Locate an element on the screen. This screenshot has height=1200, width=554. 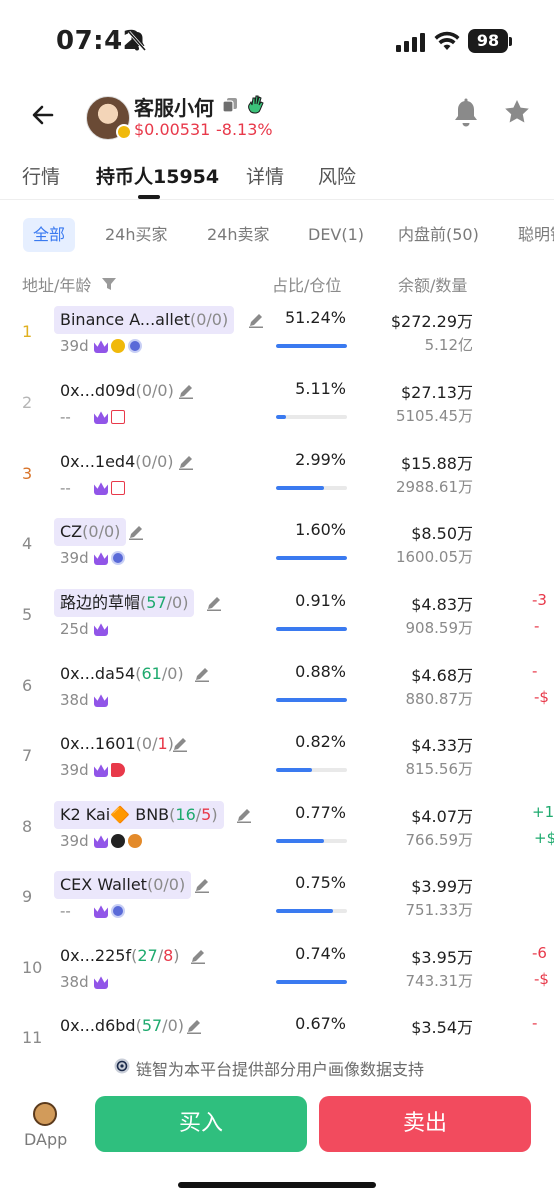
holding-percent: 1.60% is located at coordinates (320, 529).